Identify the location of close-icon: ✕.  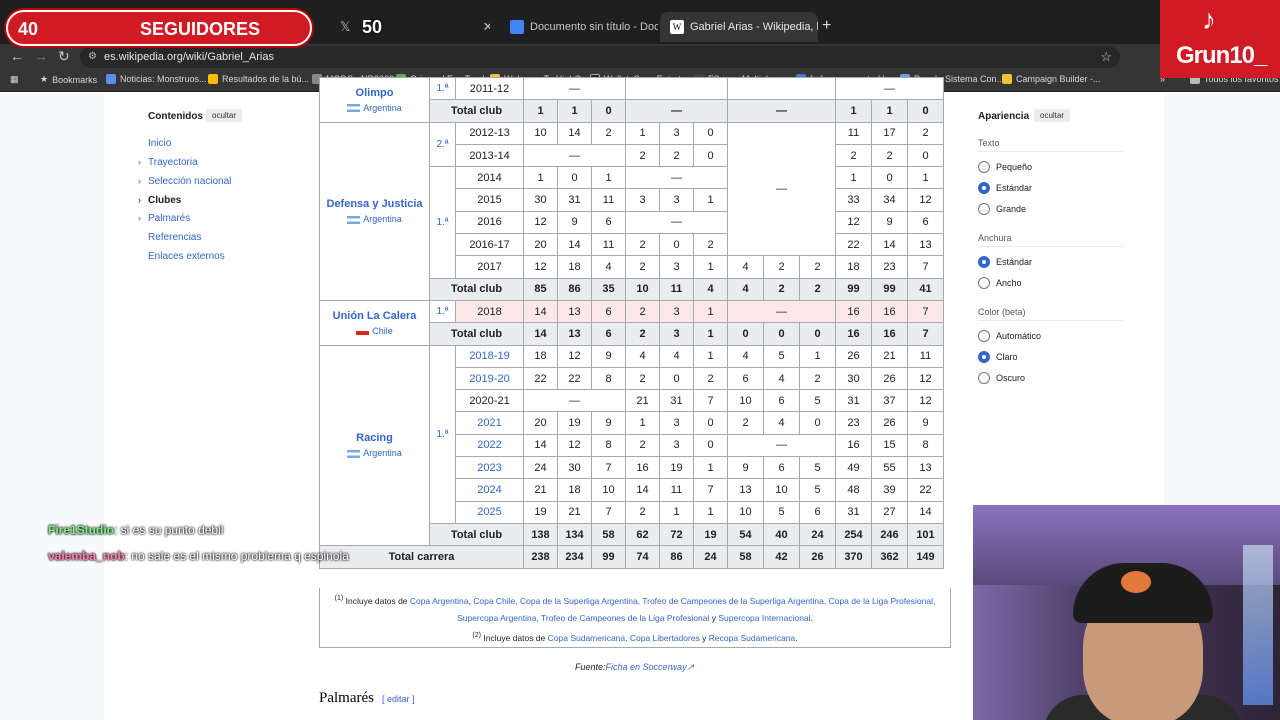
(486, 27).